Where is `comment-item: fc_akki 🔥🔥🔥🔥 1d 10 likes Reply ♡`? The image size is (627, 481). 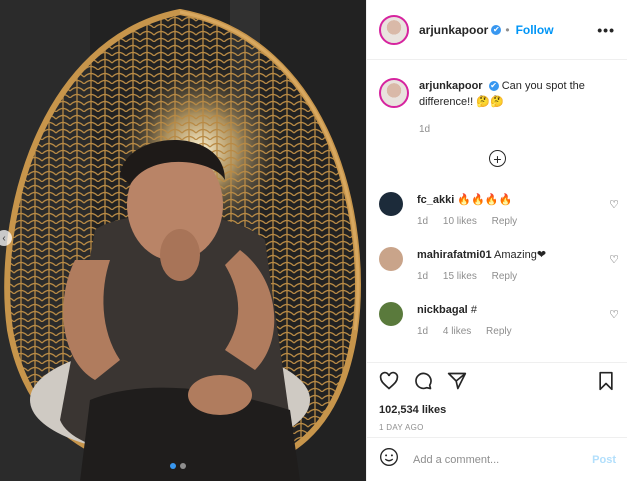 comment-item: fc_akki 🔥🔥🔥🔥 1d 10 likes Reply ♡ is located at coordinates (499, 211).